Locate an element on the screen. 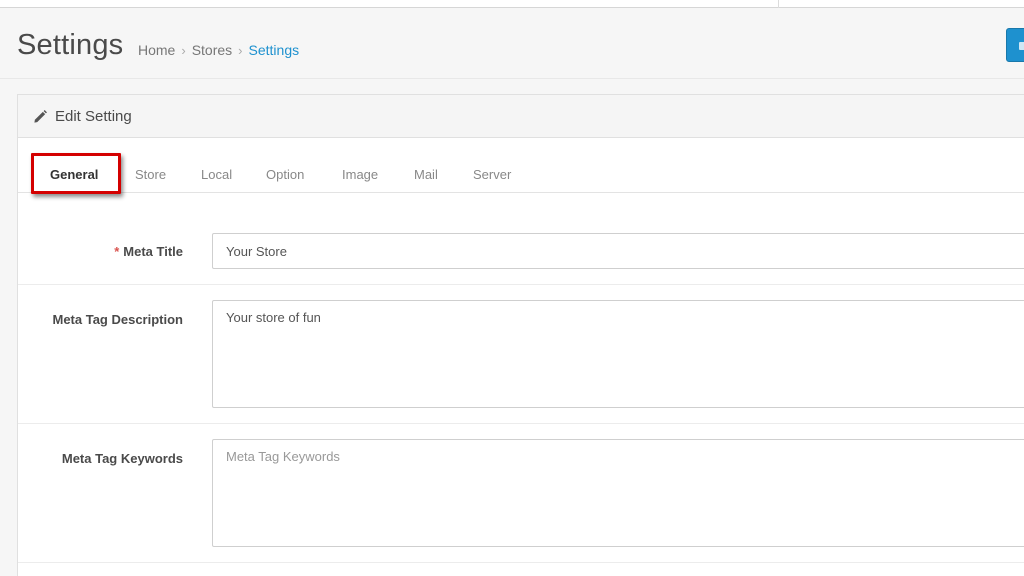  breadcrumb-home: Home is located at coordinates (156, 50).